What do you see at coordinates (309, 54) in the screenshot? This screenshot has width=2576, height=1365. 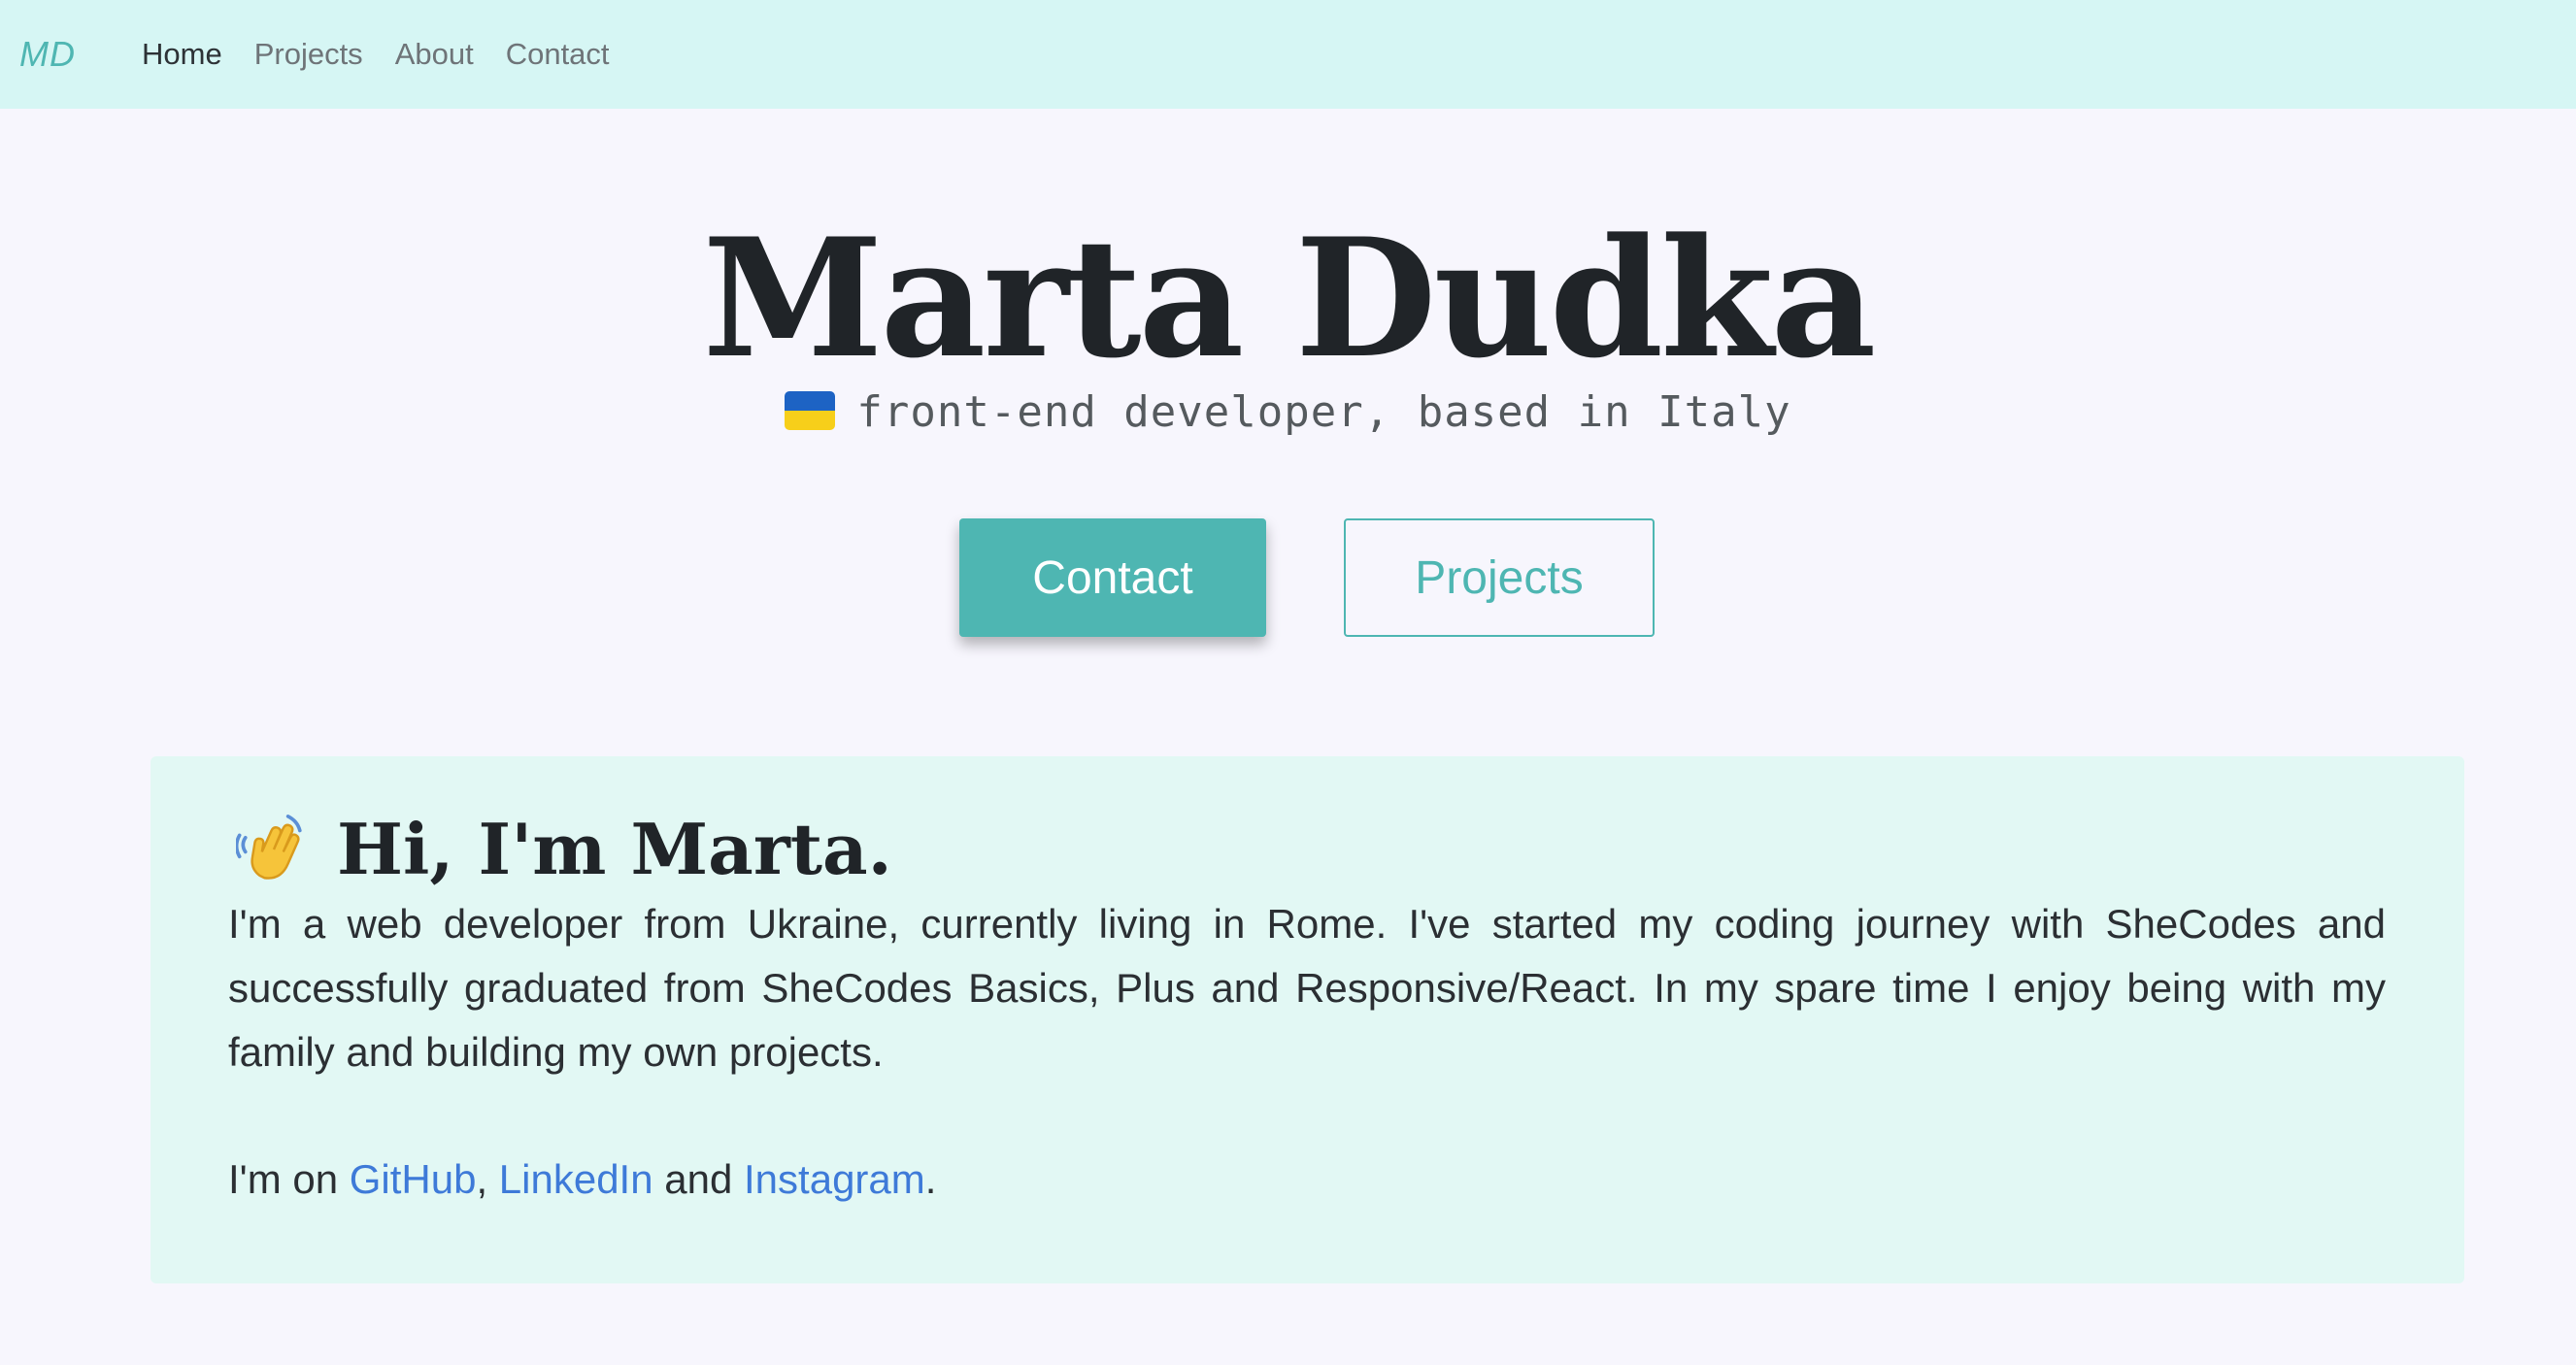 I see `nav-link-projects: Projects` at bounding box center [309, 54].